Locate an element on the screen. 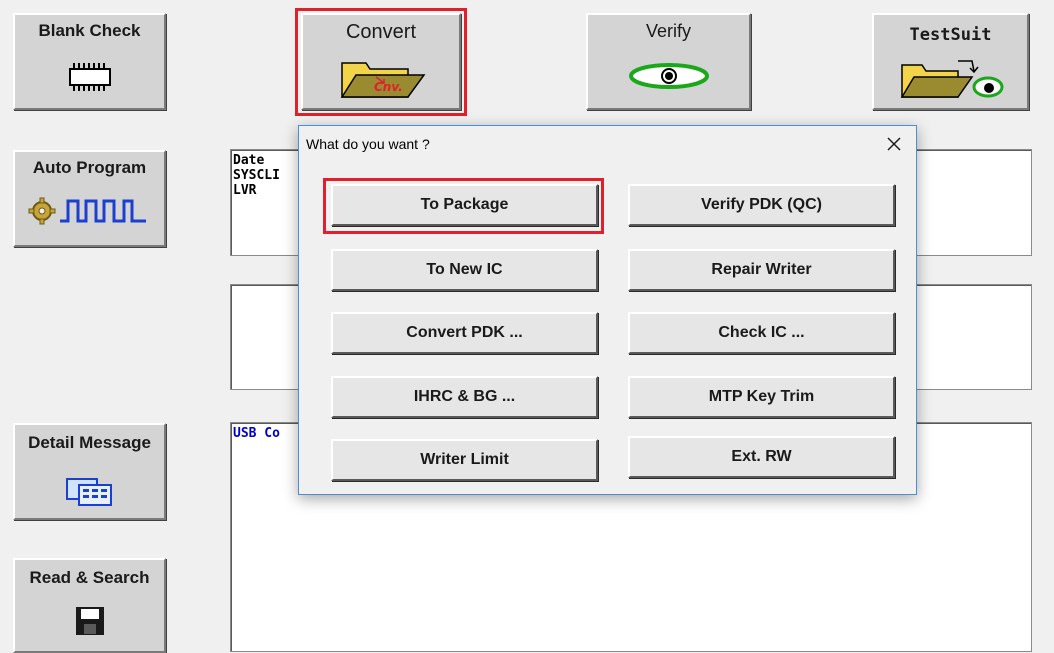 This screenshot has height=653, width=1054. detail-message-button: Detail Message is located at coordinates (89, 471).